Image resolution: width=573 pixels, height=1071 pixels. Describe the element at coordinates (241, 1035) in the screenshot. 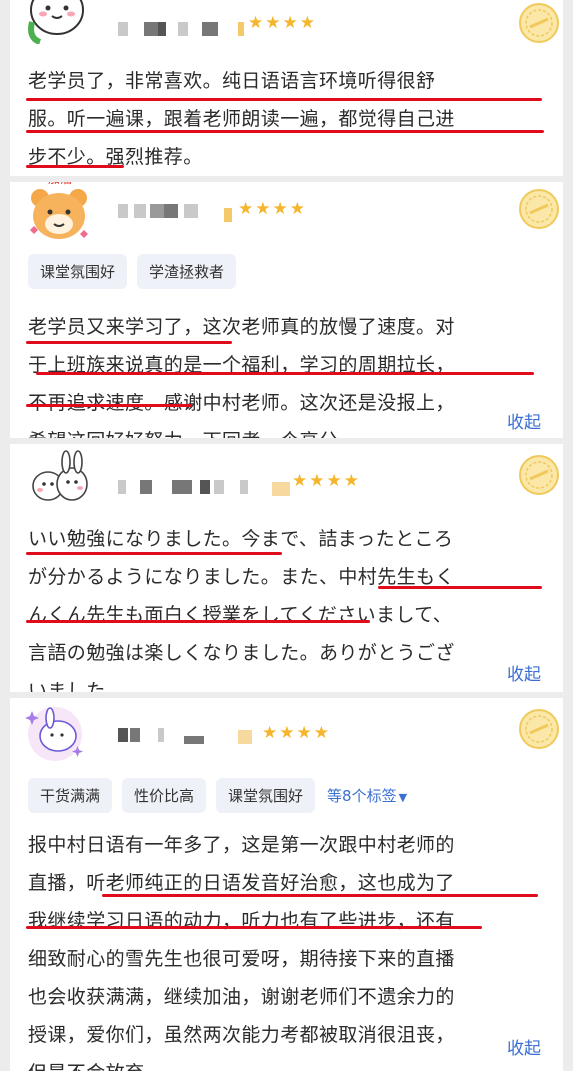

I see `review-line: 授课，爱你们，虽然两次能力考都被取消很沮丧，` at that location.